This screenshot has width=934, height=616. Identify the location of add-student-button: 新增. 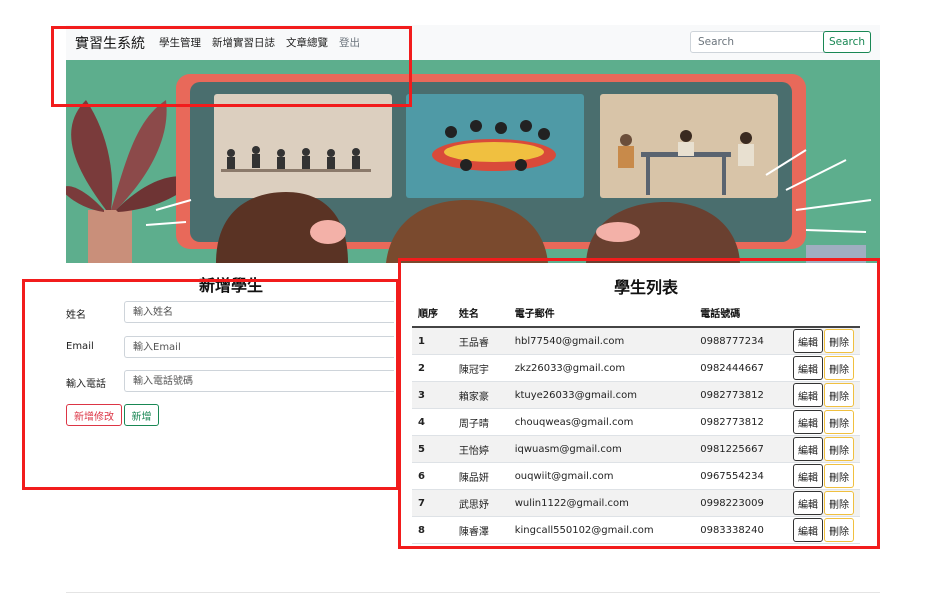
(141, 415).